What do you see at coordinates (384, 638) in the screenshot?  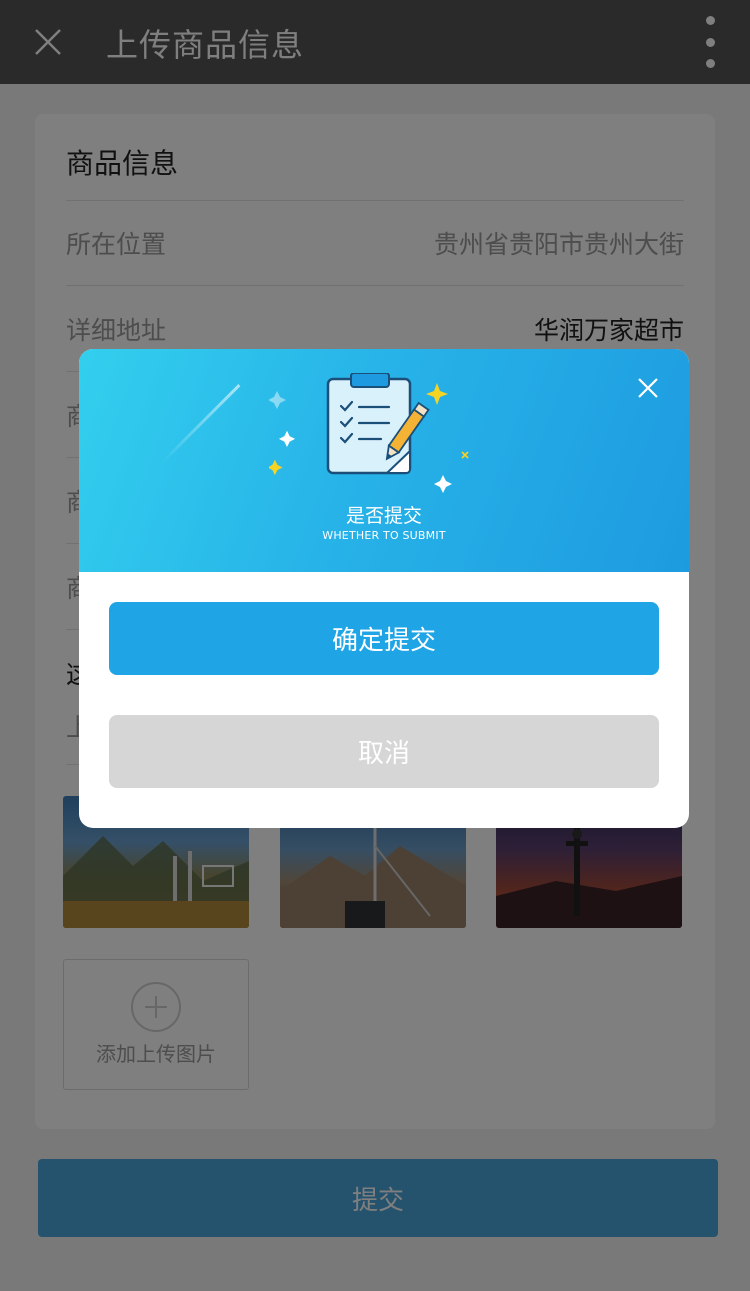 I see `confirm-submit-button: 确定提交` at bounding box center [384, 638].